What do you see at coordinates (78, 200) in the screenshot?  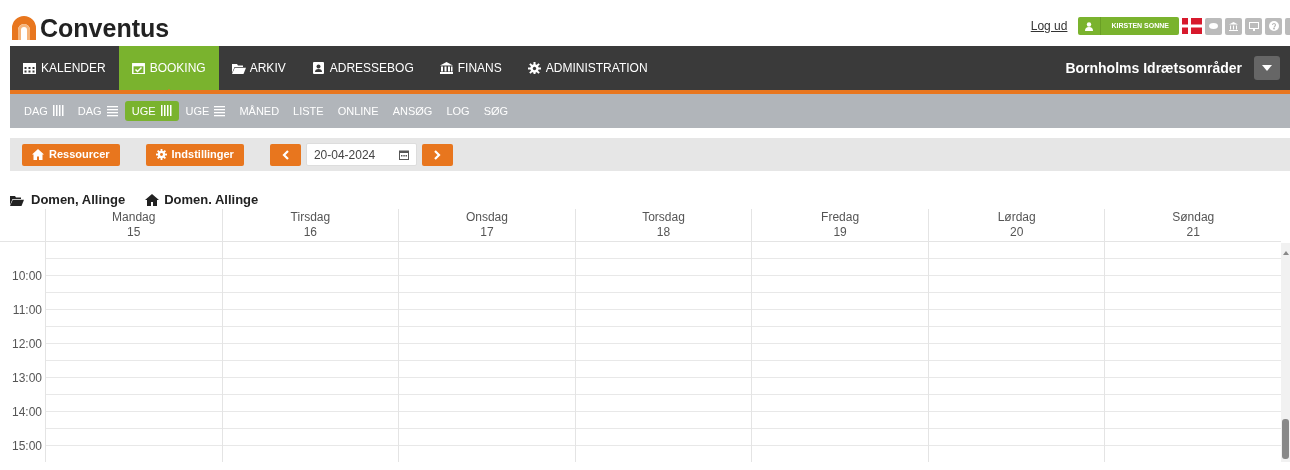 I see `breadcrumb-label: Domen, Allinge` at bounding box center [78, 200].